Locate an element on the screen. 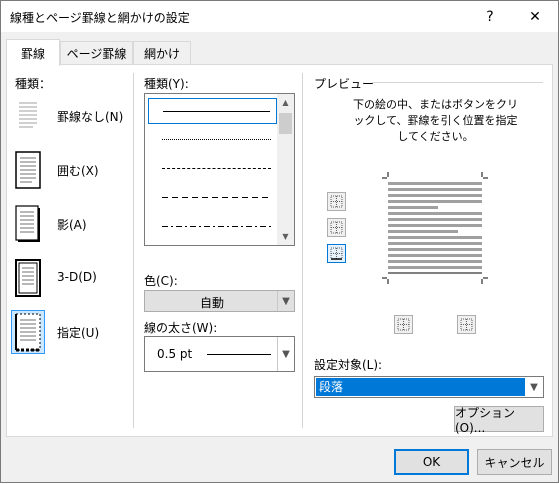 The image size is (559, 484). cancel-button-label: キャンセル is located at coordinates (514, 462).